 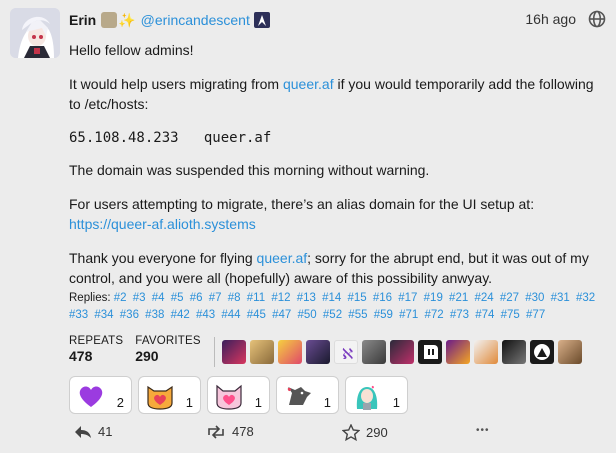 What do you see at coordinates (346, 352) in the screenshot?
I see `user-avatar: ℵ` at bounding box center [346, 352].